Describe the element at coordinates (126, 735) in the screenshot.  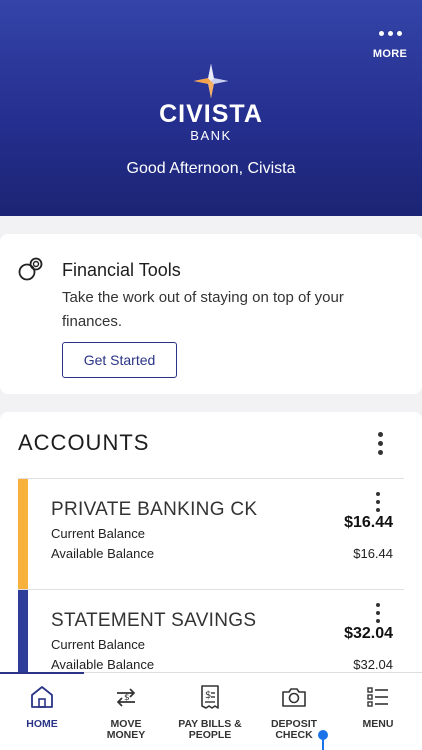
I see `nav-label-line2: MONEY` at that location.